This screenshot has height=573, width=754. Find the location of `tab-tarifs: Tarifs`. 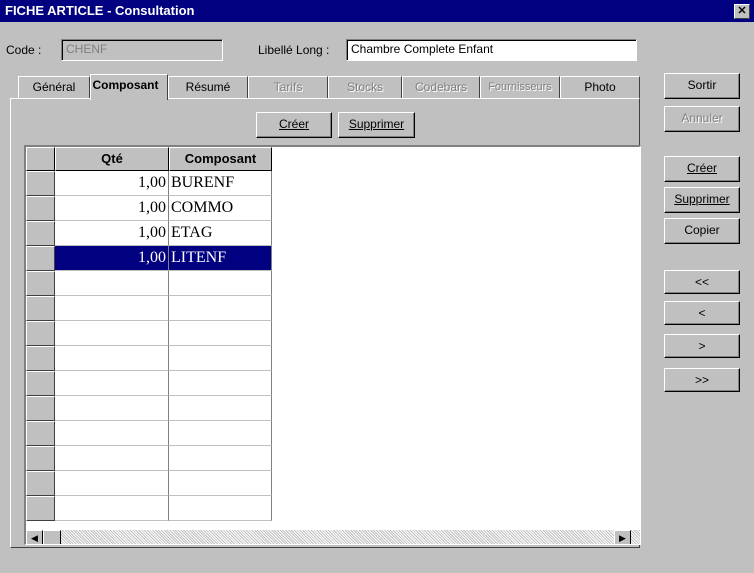

tab-tarifs: Tarifs is located at coordinates (288, 87).